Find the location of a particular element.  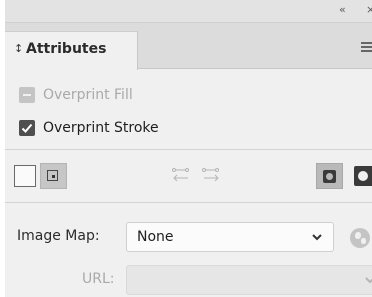

panel-menu-icon is located at coordinates (366, 47).